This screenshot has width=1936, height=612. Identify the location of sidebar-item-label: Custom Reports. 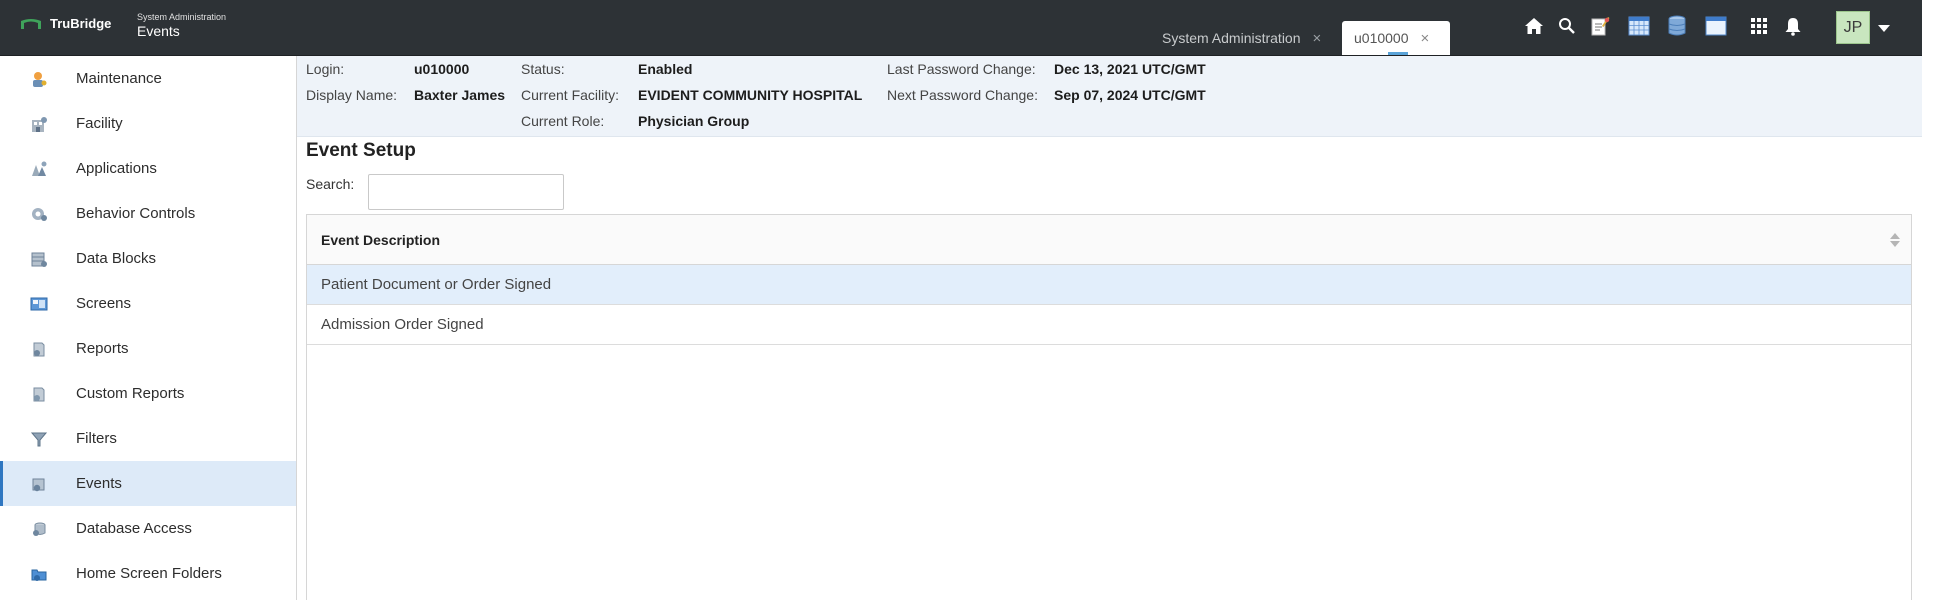
(130, 393).